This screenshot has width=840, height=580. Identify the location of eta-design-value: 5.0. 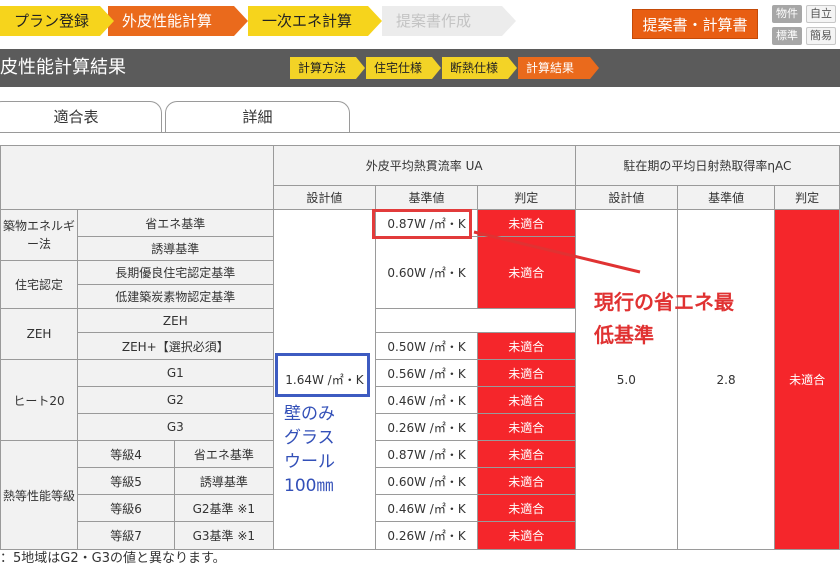
(626, 379).